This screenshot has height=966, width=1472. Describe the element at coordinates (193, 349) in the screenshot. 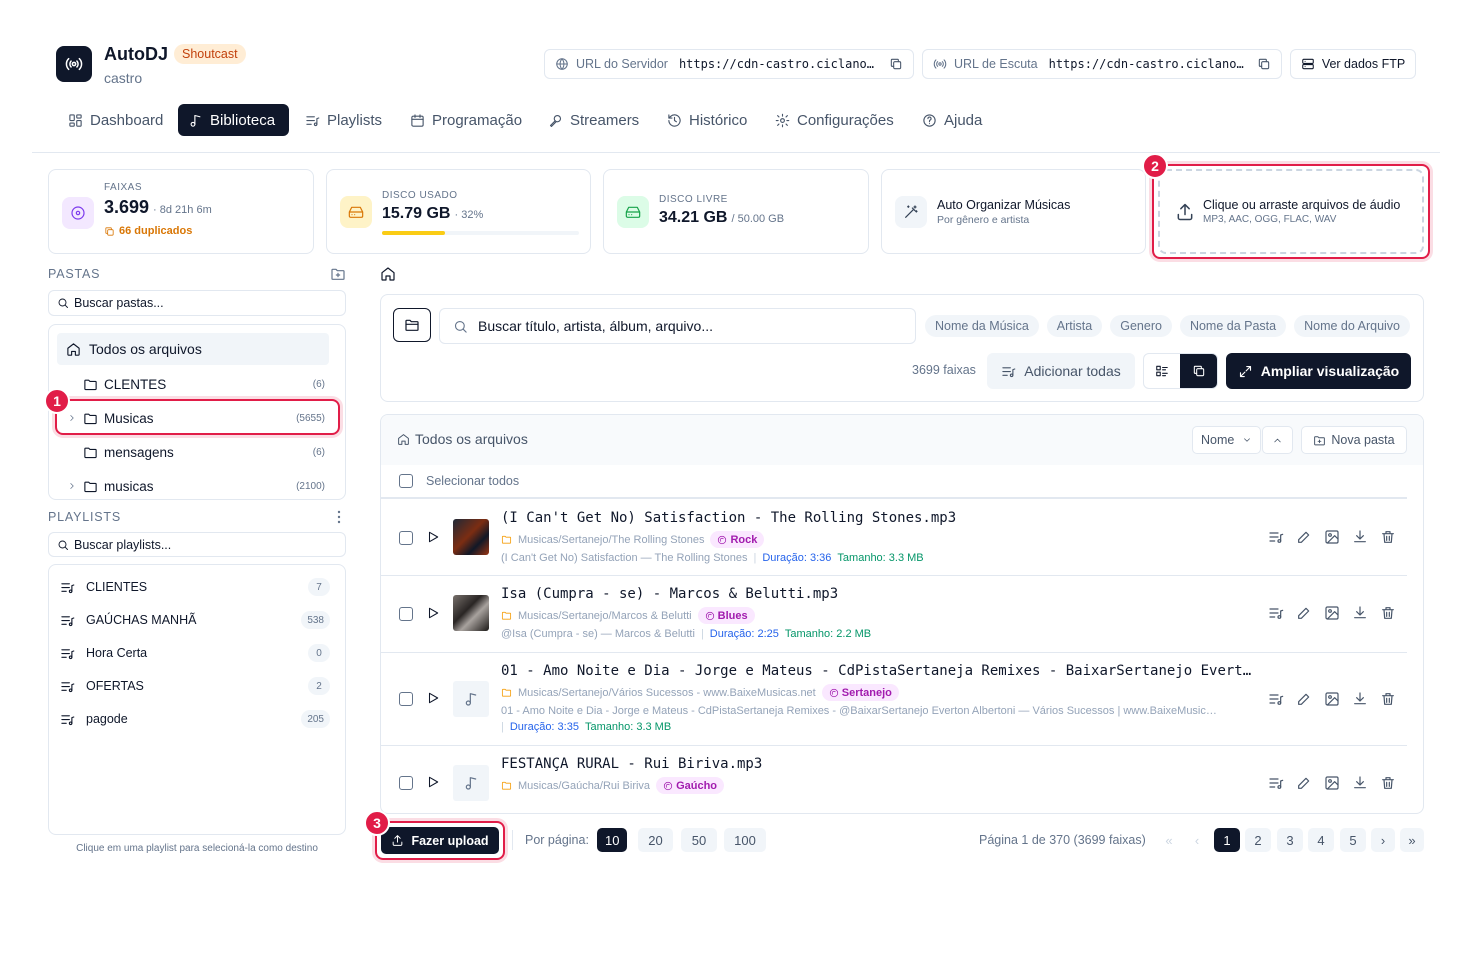

I see `folder-all-files: Todos os arquivos` at that location.